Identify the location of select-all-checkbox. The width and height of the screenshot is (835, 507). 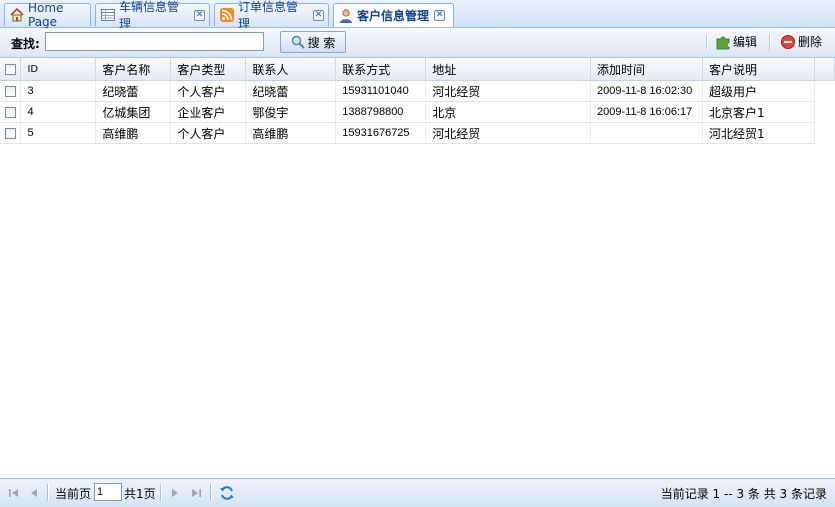
(10, 69).